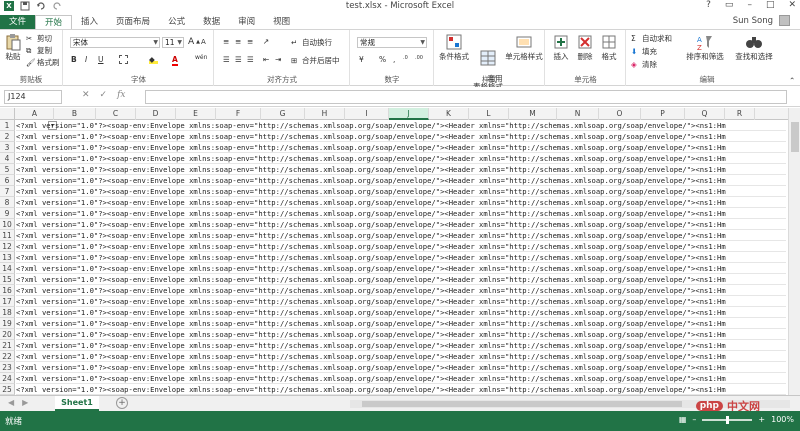  I want to click on autosum-button: Σ 自动求和, so click(651, 38).